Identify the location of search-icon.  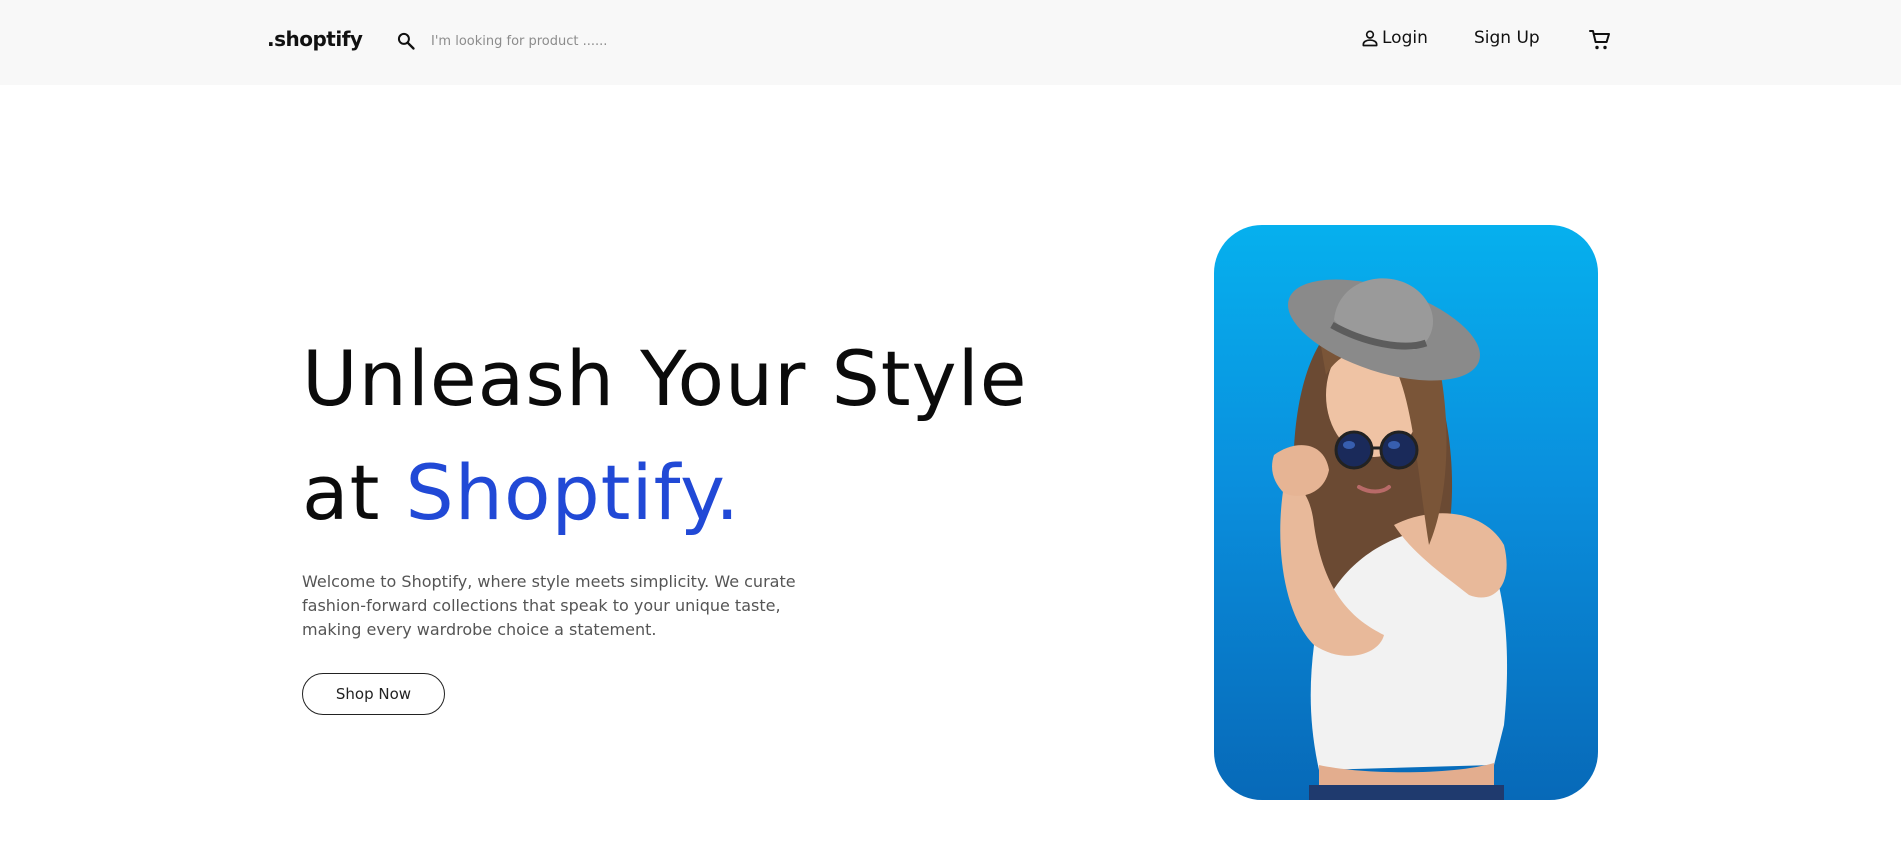
(406, 41).